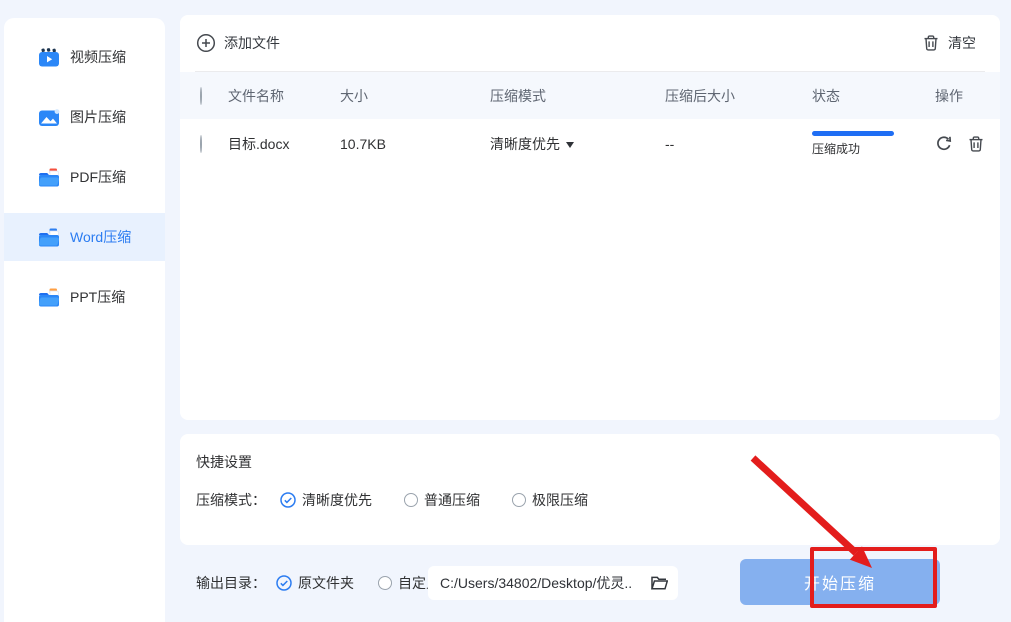 This screenshot has width=1011, height=622. What do you see at coordinates (700, 95) in the screenshot?
I see `col-header-after-size: 压缩后大小` at bounding box center [700, 95].